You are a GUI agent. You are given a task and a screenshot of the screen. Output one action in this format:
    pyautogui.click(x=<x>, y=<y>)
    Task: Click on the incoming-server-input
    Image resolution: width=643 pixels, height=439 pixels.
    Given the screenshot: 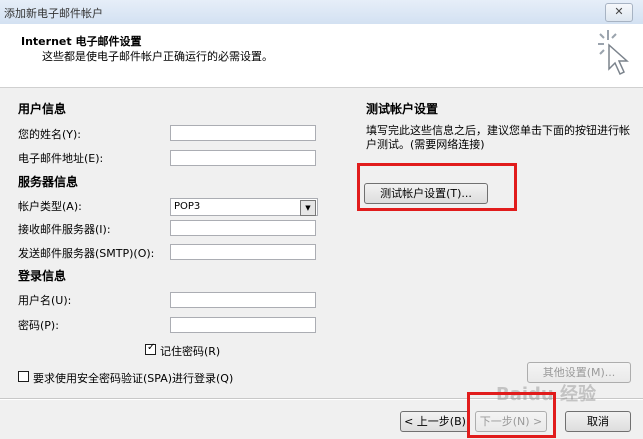 What is the action you would take?
    pyautogui.click(x=243, y=228)
    